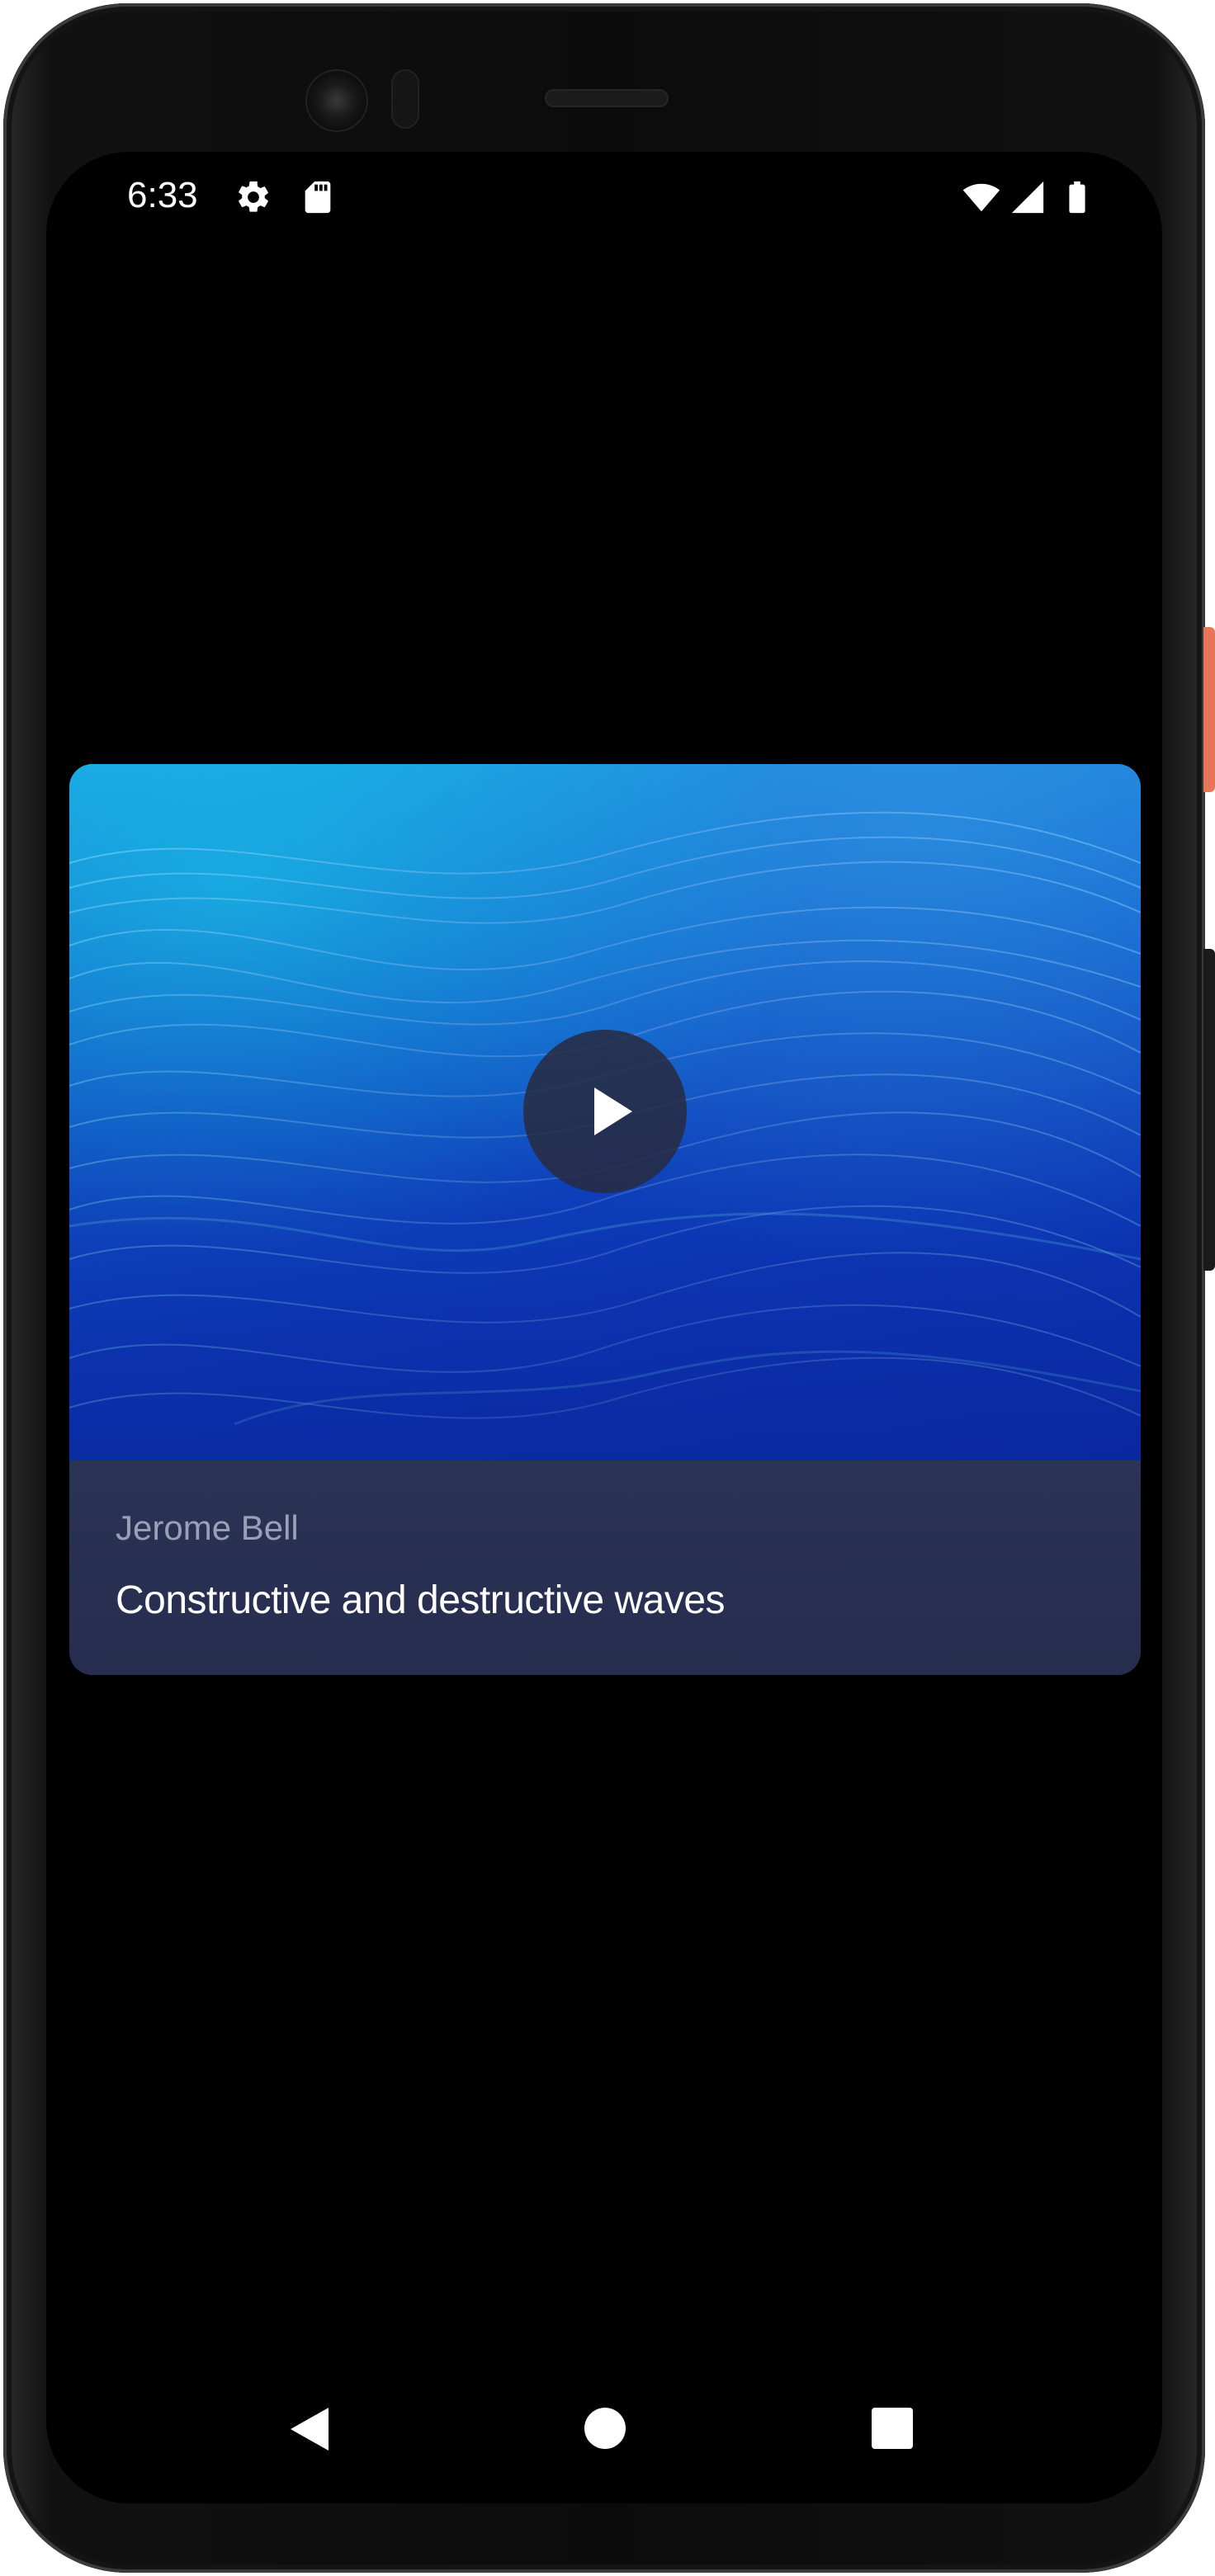 The height and width of the screenshot is (2576, 1215). What do you see at coordinates (613, 1111) in the screenshot?
I see `play-icon` at bounding box center [613, 1111].